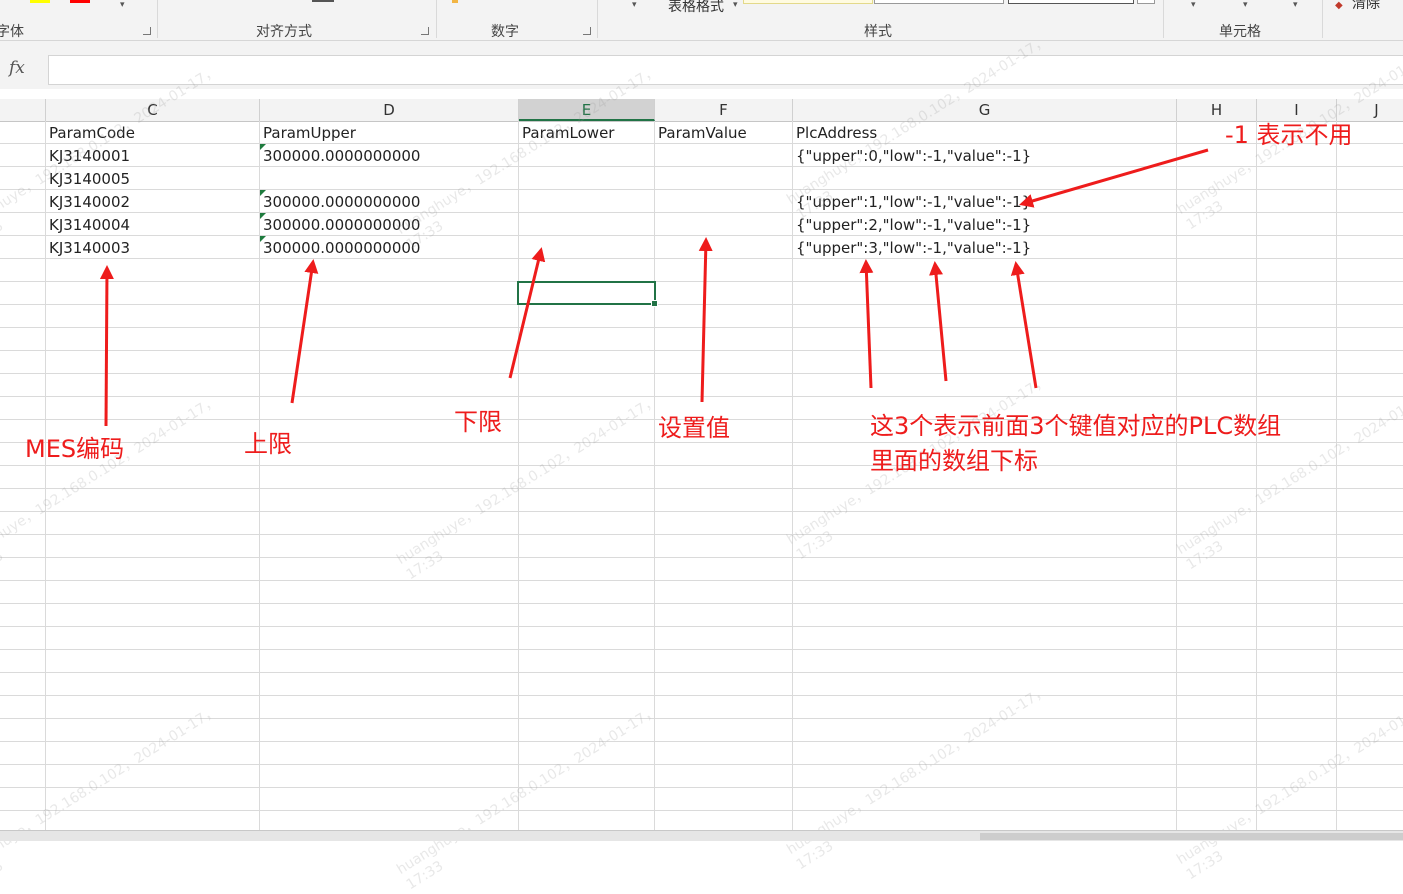 Image resolution: width=1403 pixels, height=894 pixels. Describe the element at coordinates (694, 428) in the screenshot. I see `annotation-set-value: 设置值` at that location.